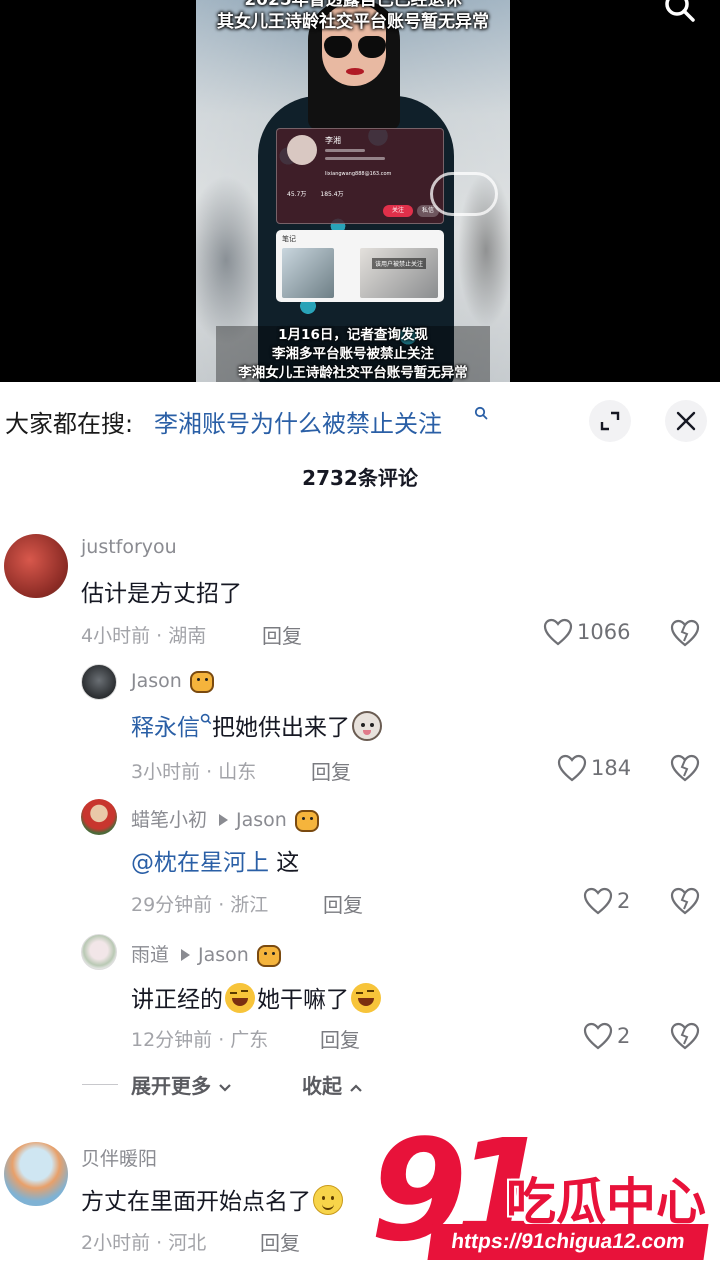  I want to click on comment-meta: 3小时前 · 山东, so click(194, 772).